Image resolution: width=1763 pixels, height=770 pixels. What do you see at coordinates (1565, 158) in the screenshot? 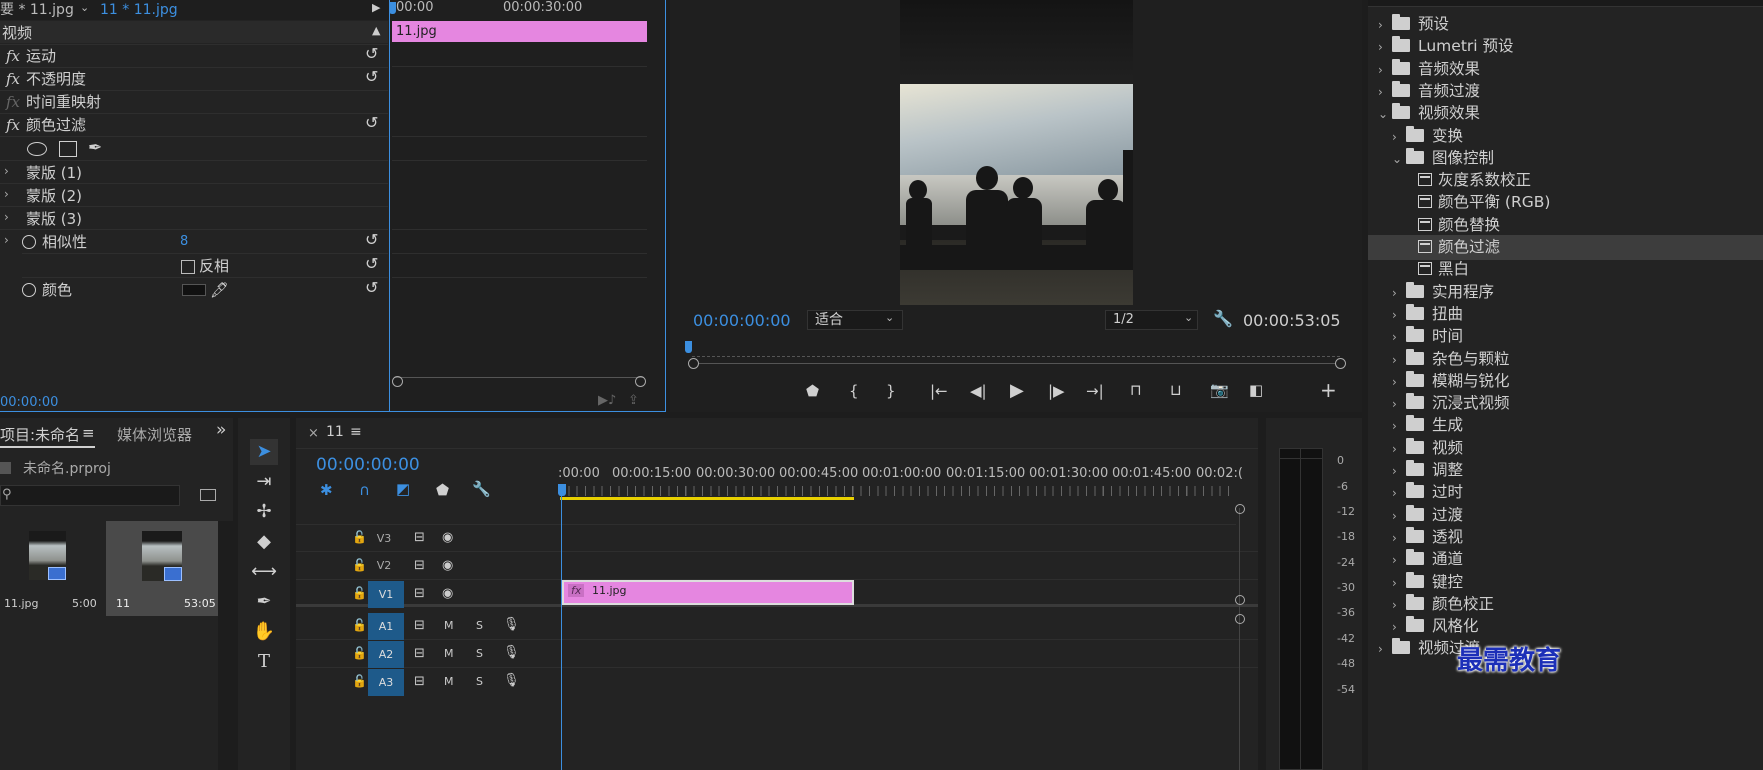
I see `effects-item: ⌄ 图像控制` at bounding box center [1565, 158].